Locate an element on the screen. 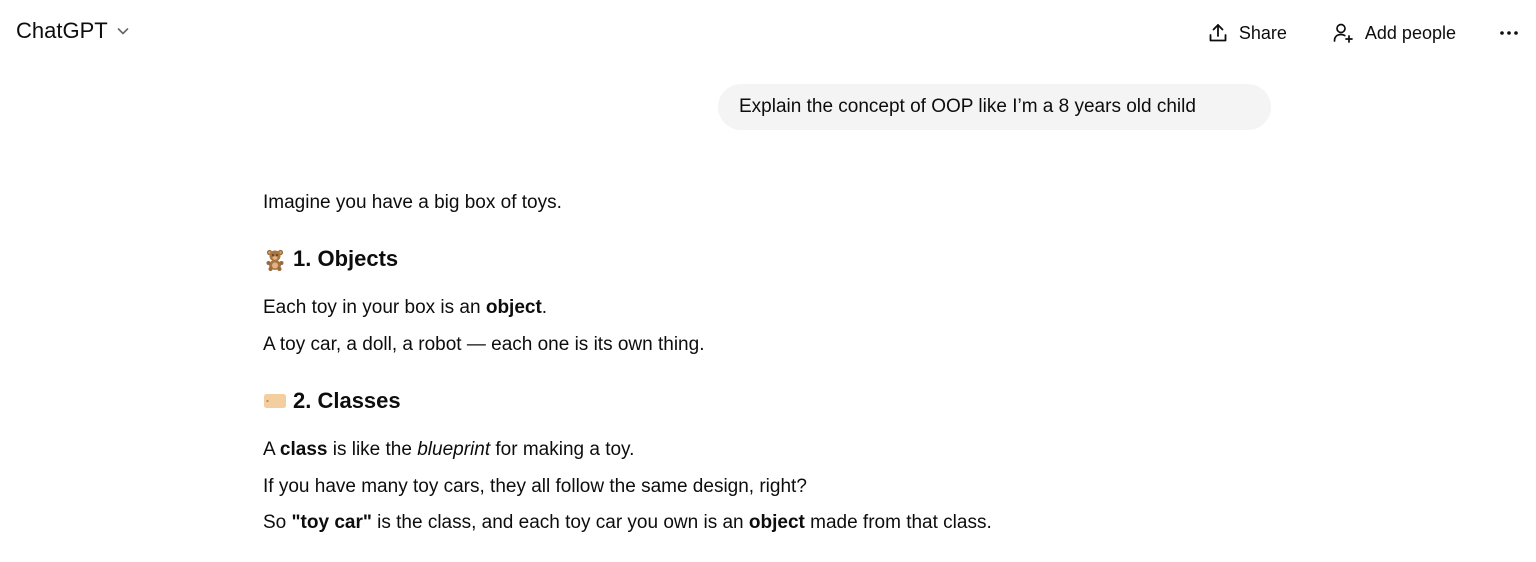 Image resolution: width=1536 pixels, height=562 pixels. text-segment: A is located at coordinates (271, 449).